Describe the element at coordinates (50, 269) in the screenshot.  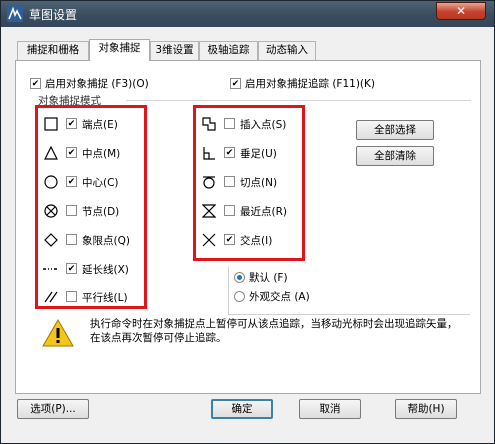
I see `extension-icon` at that location.